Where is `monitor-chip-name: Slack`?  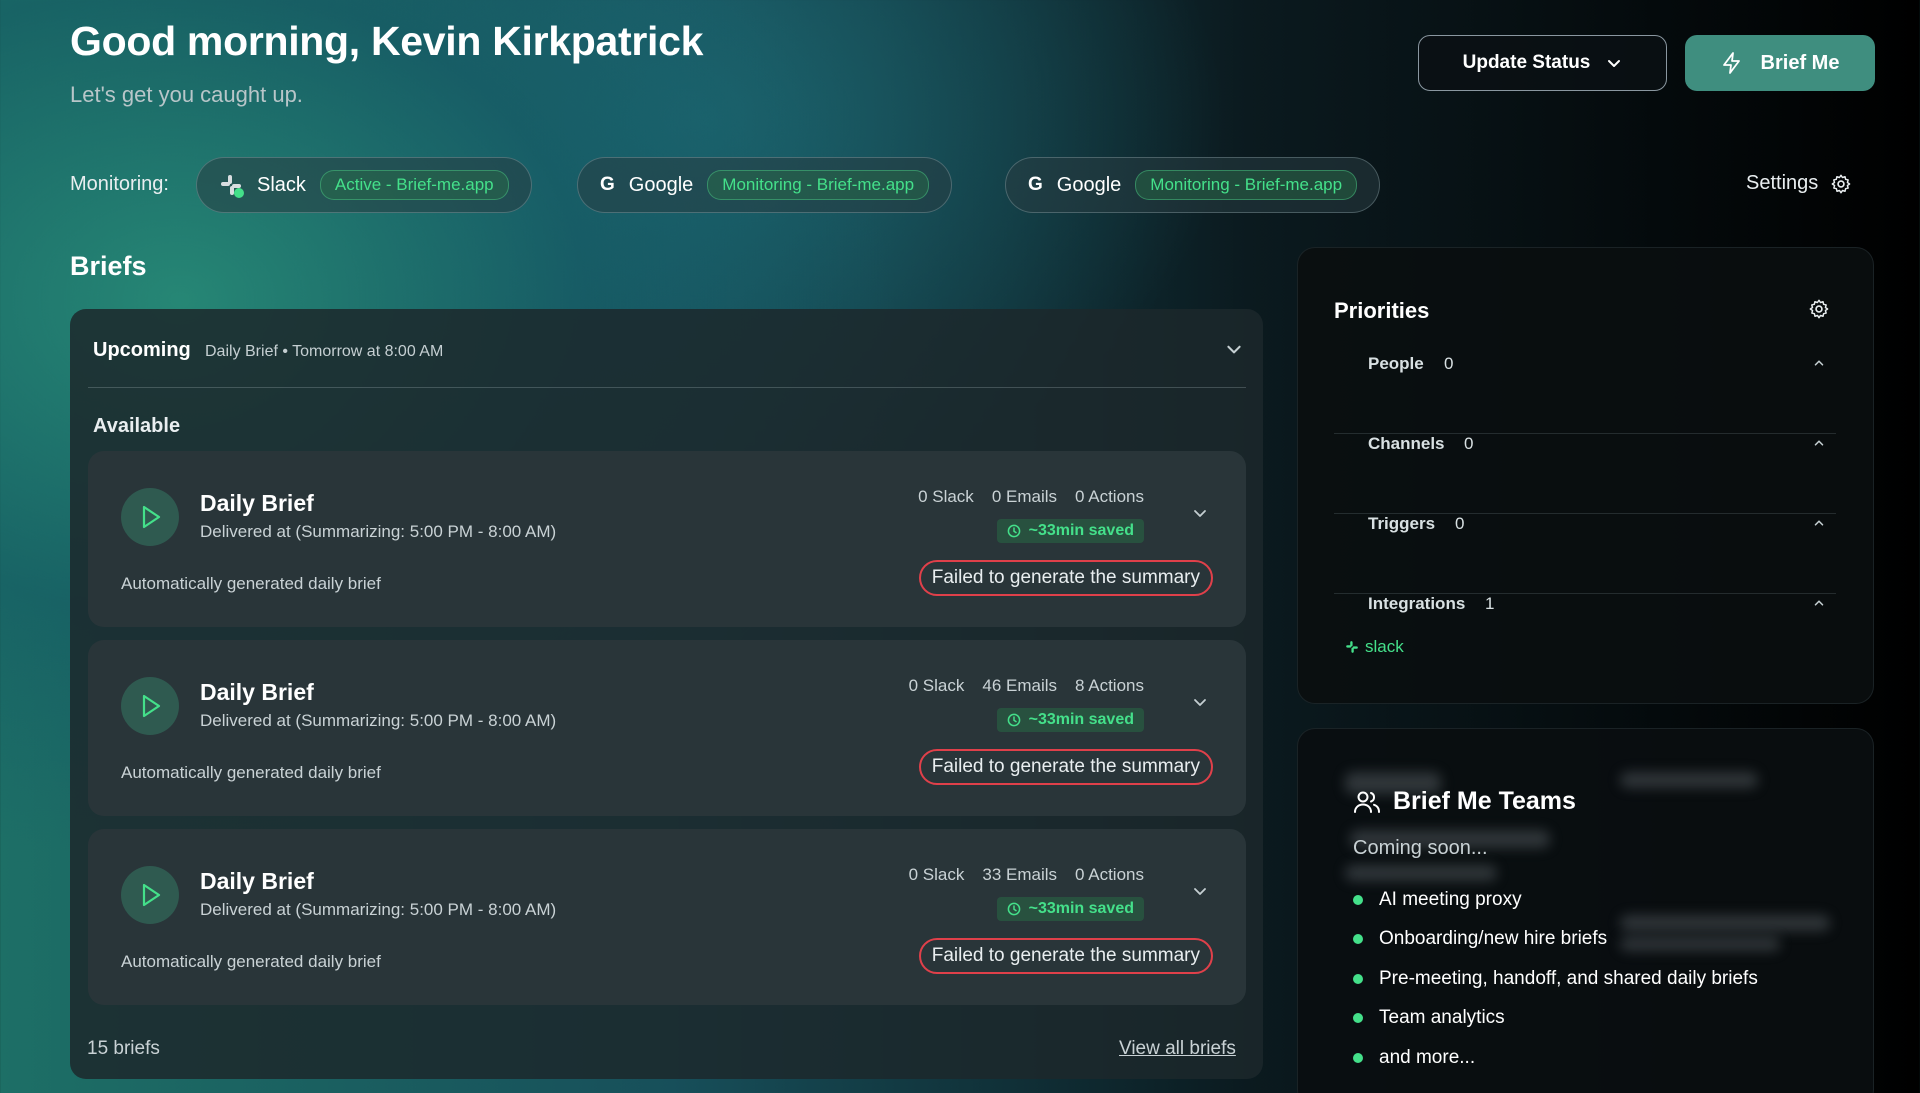 monitor-chip-name: Slack is located at coordinates (281, 184).